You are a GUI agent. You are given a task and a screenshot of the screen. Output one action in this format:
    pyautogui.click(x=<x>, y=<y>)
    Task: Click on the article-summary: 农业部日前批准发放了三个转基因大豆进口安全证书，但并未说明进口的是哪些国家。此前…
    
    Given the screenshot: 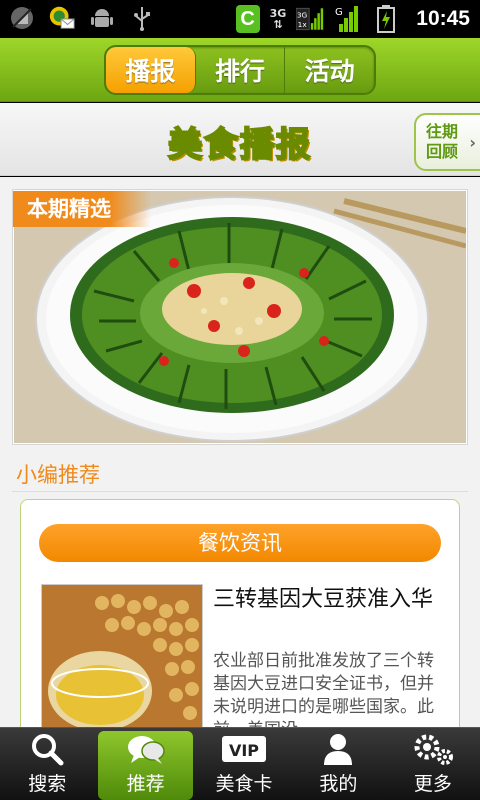 What is the action you would take?
    pyautogui.click(x=323, y=689)
    